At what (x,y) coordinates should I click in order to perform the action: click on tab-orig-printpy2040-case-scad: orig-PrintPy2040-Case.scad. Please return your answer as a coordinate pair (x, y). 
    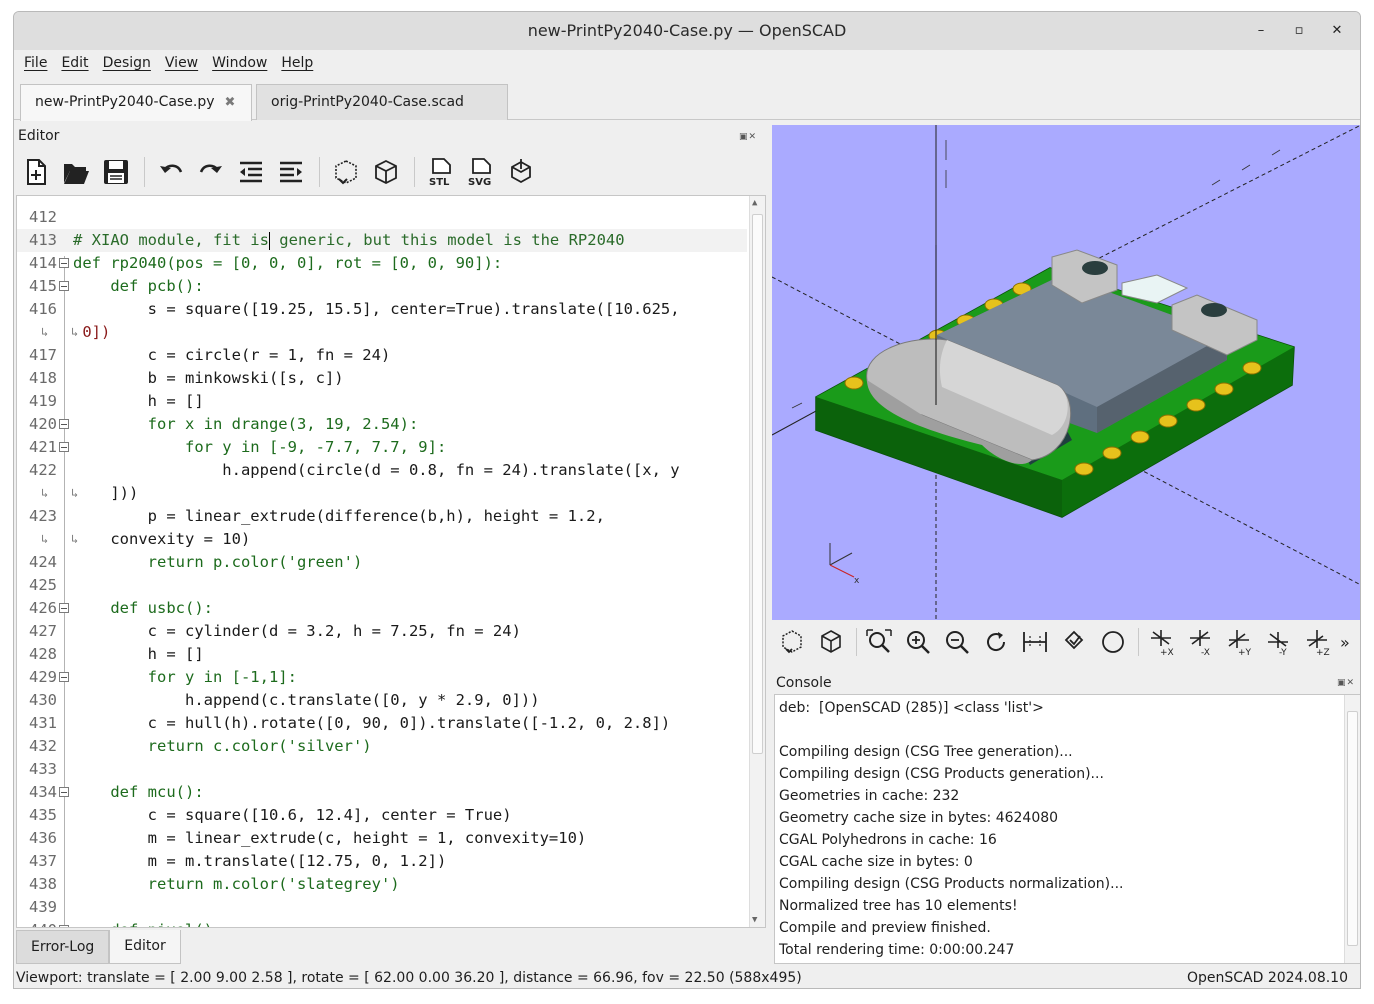
    Looking at the image, I should click on (382, 102).